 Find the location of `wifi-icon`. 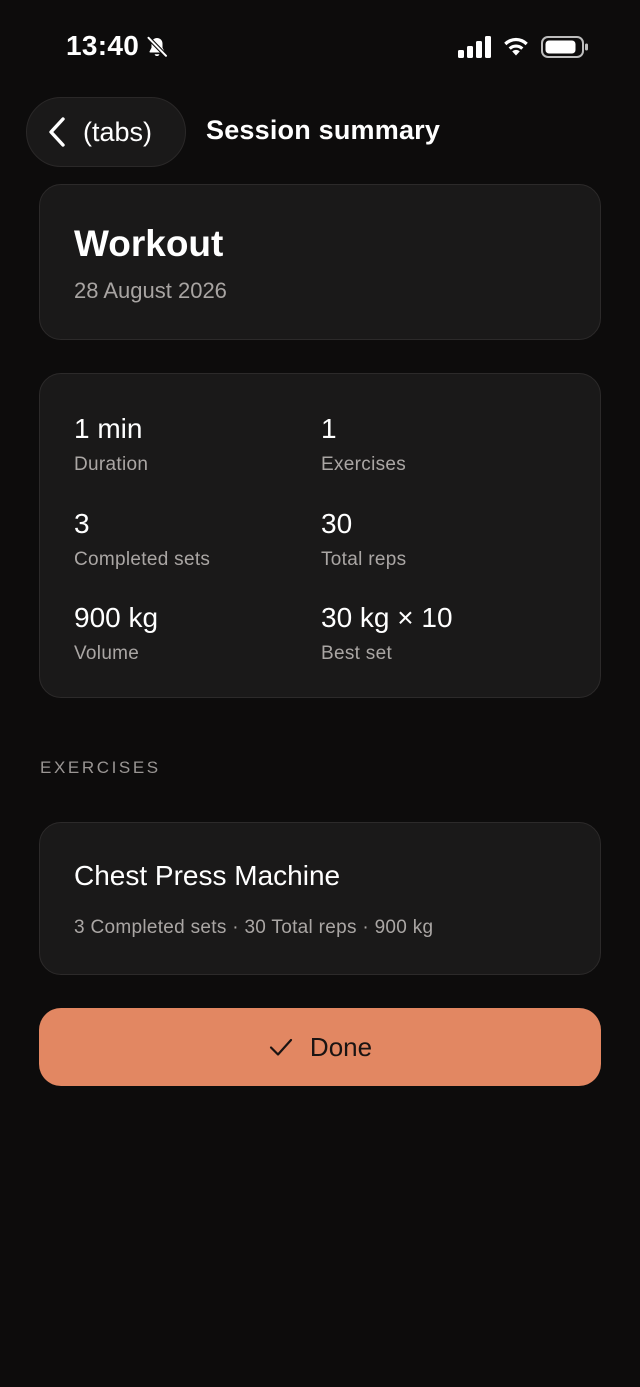

wifi-icon is located at coordinates (516, 46).